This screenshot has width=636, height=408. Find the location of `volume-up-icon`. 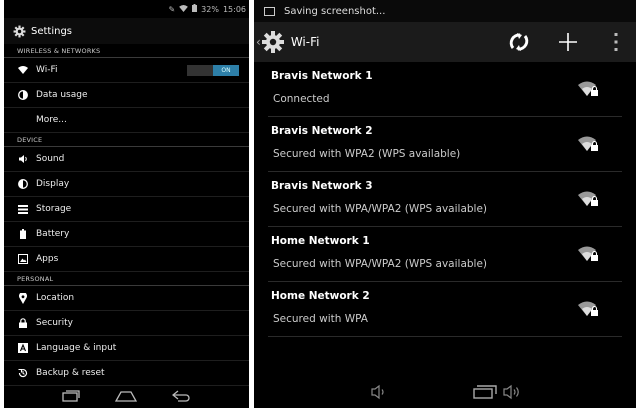

volume-up-icon is located at coordinates (512, 392).